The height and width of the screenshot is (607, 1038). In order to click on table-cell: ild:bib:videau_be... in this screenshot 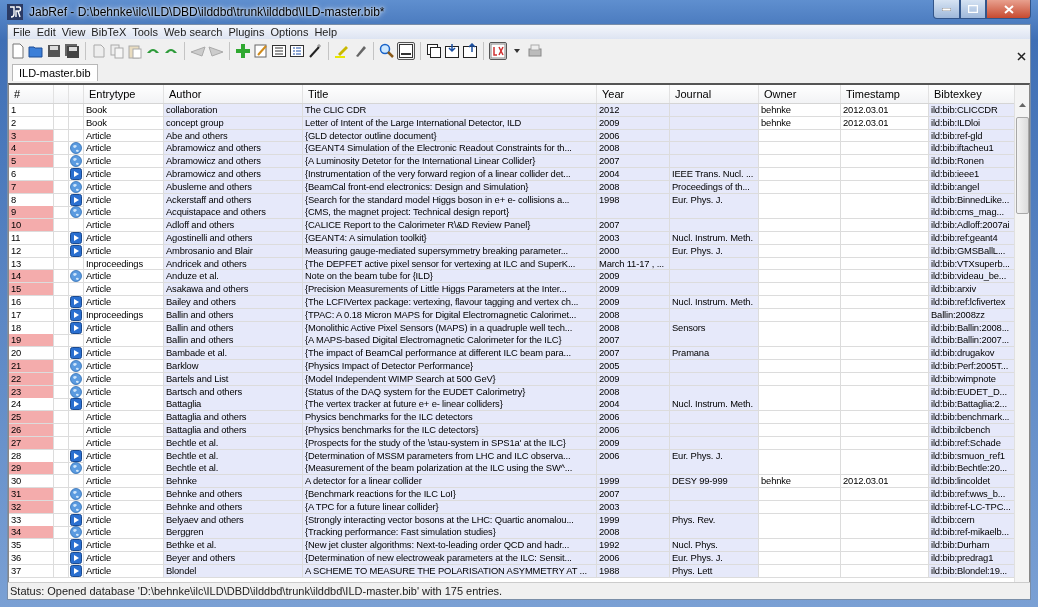, I will do `click(971, 277)`.